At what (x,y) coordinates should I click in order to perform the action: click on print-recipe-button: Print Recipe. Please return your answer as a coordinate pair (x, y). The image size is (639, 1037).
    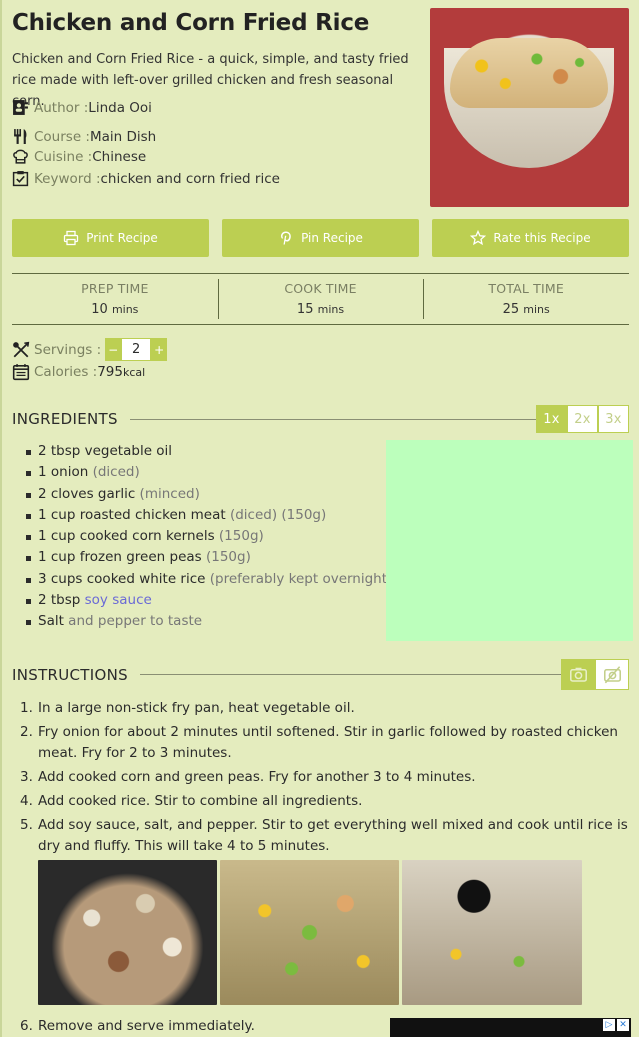
    Looking at the image, I should click on (110, 238).